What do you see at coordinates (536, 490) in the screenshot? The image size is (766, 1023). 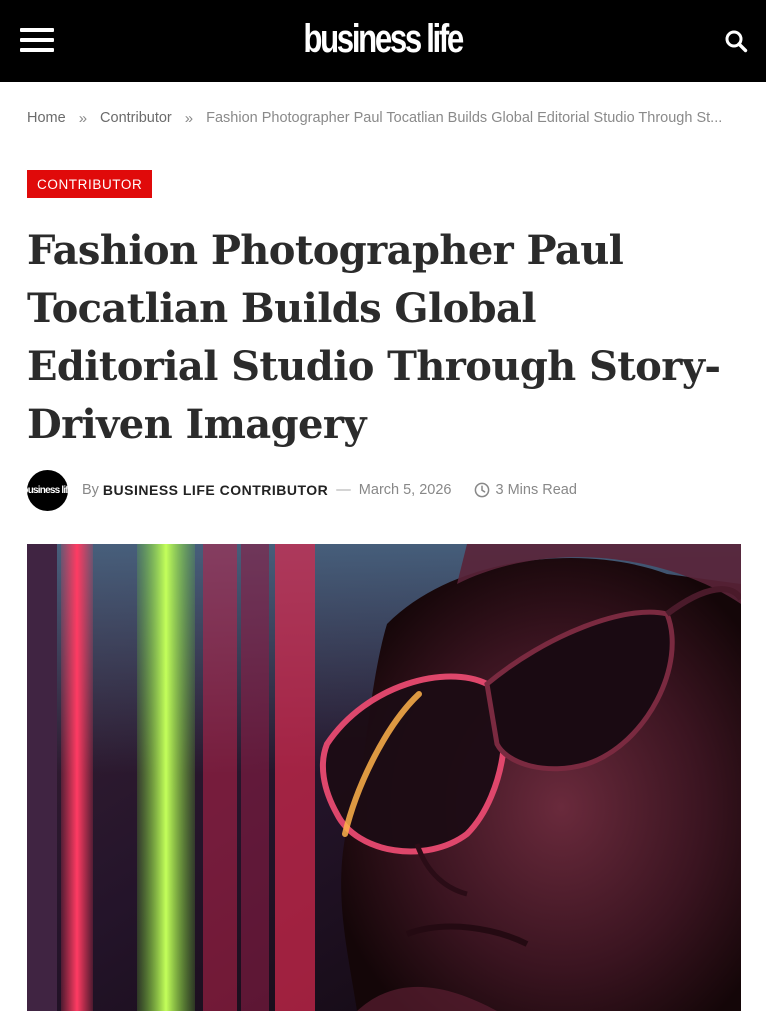 I see `read-time-label: 3 Mins Read` at bounding box center [536, 490].